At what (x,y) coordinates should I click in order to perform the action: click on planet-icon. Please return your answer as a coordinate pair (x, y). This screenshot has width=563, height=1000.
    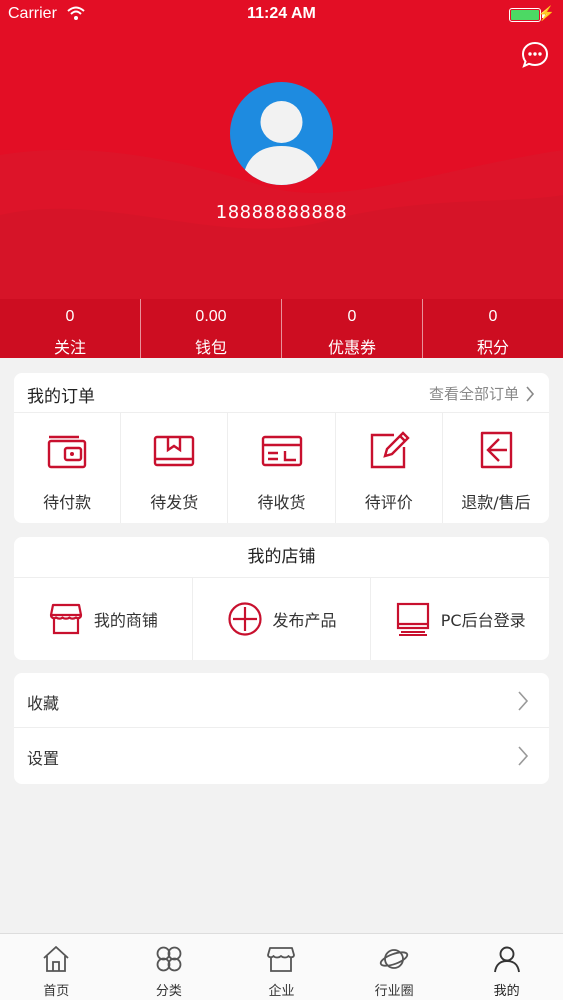
    Looking at the image, I should click on (394, 959).